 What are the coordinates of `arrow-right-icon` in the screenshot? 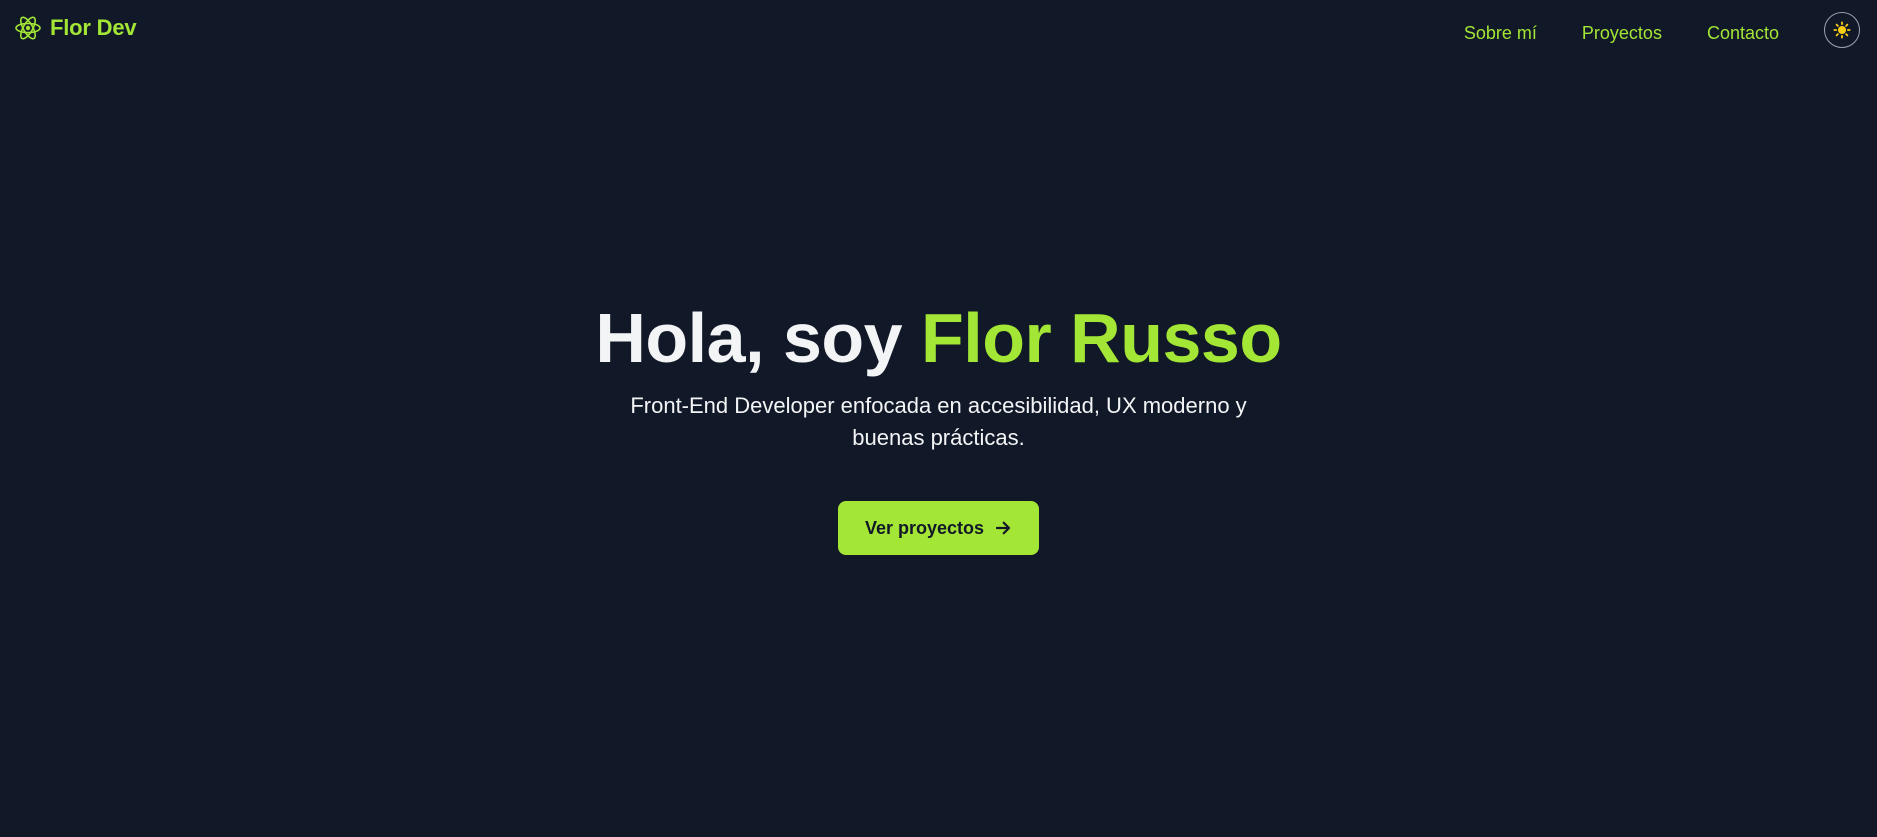 It's located at (1003, 528).